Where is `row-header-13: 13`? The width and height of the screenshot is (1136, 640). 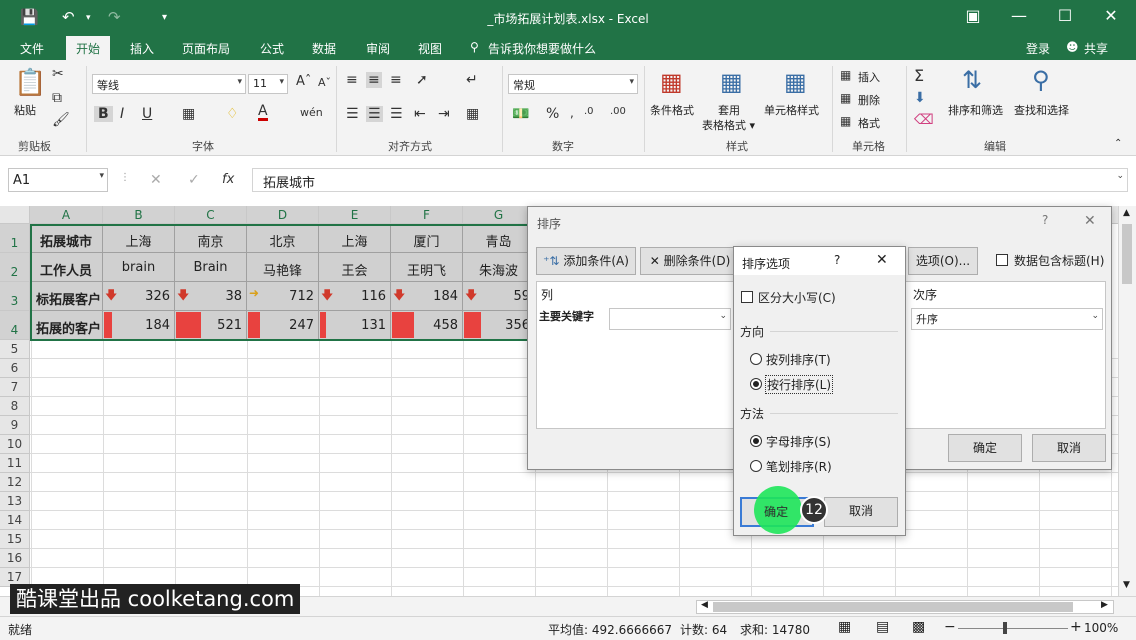
row-header-13: 13 is located at coordinates (15, 501).